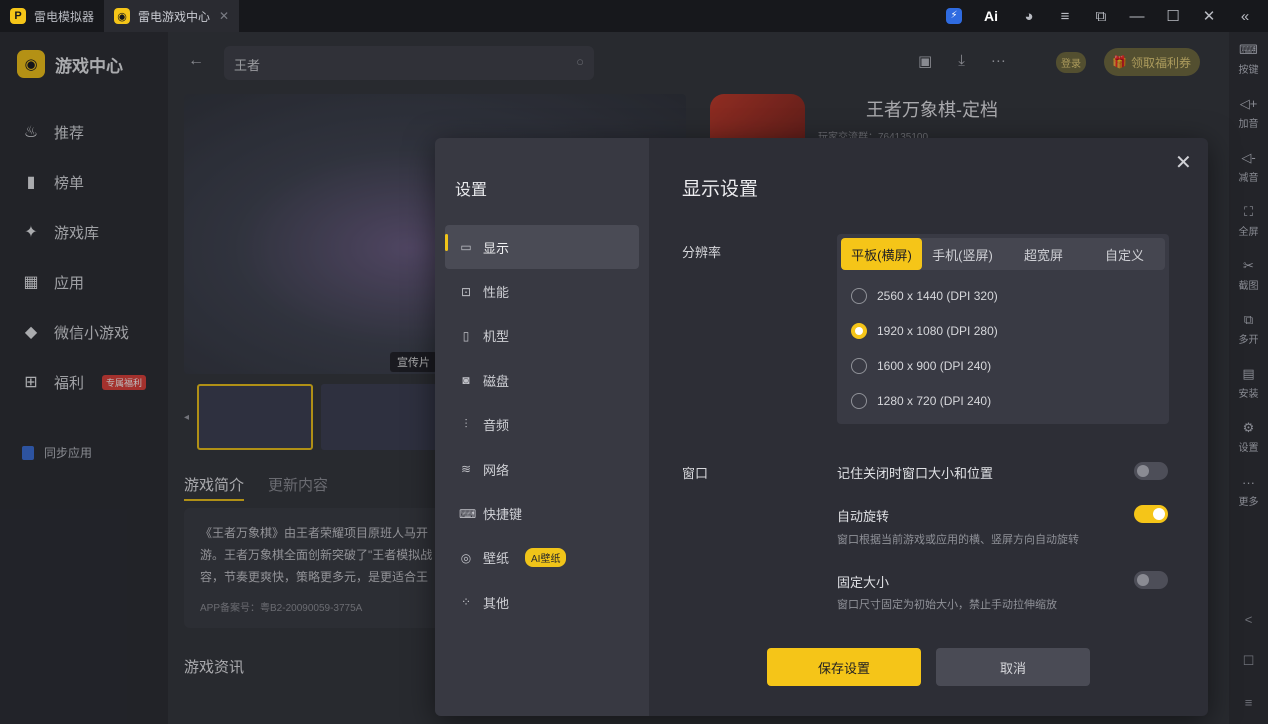  Describe the element at coordinates (1248, 221) in the screenshot. I see `toolbar-fullscreen: ⛶ 全屏` at that location.